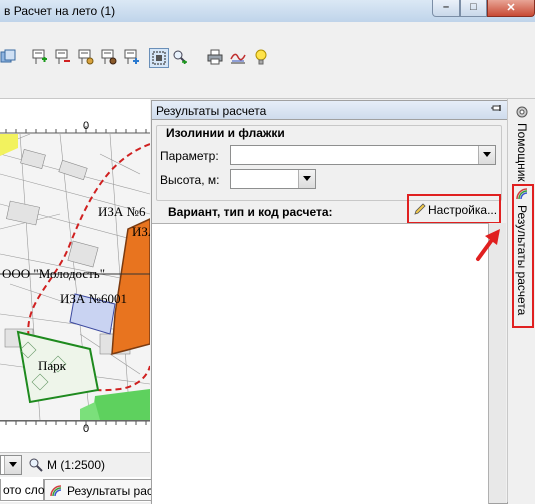 This screenshot has height=504, width=535. Describe the element at coordinates (8, 57) in the screenshot. I see `layer-icon` at that location.